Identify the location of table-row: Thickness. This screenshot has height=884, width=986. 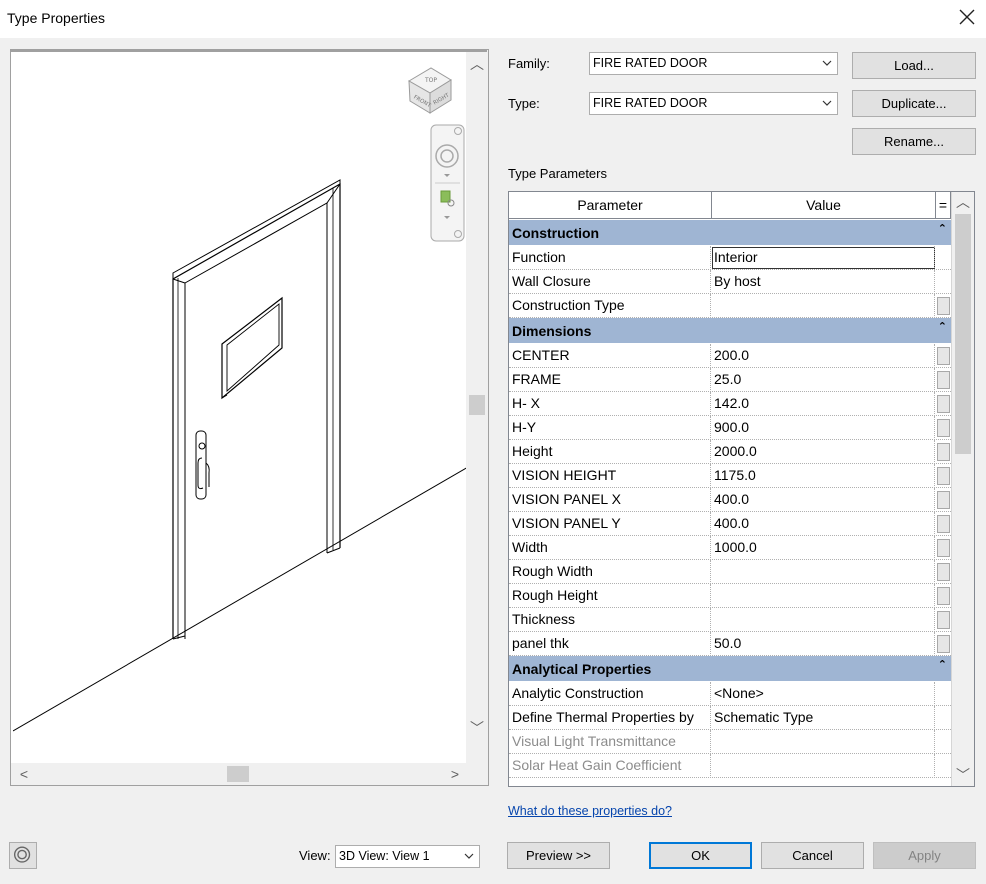
(730, 620).